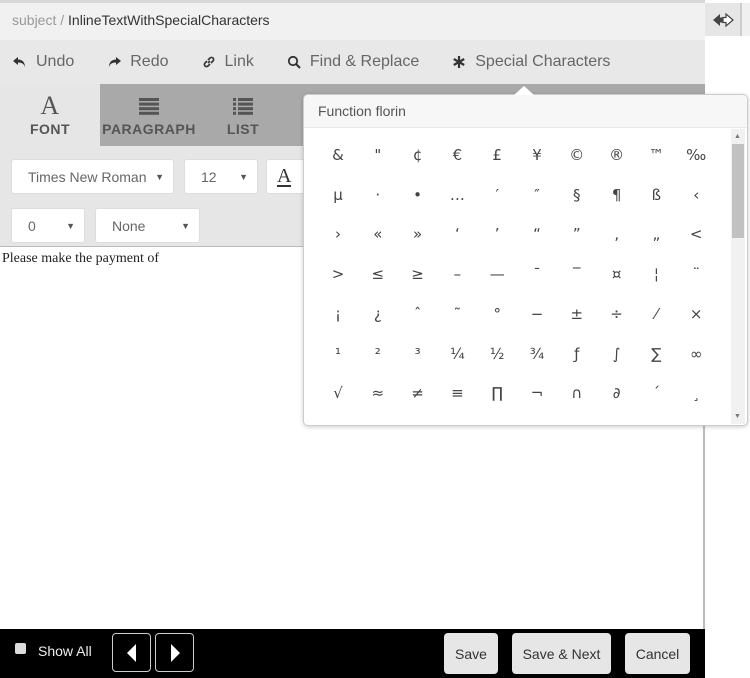 The height and width of the screenshot is (678, 750). I want to click on font-size-select: 12 ▼, so click(221, 176).